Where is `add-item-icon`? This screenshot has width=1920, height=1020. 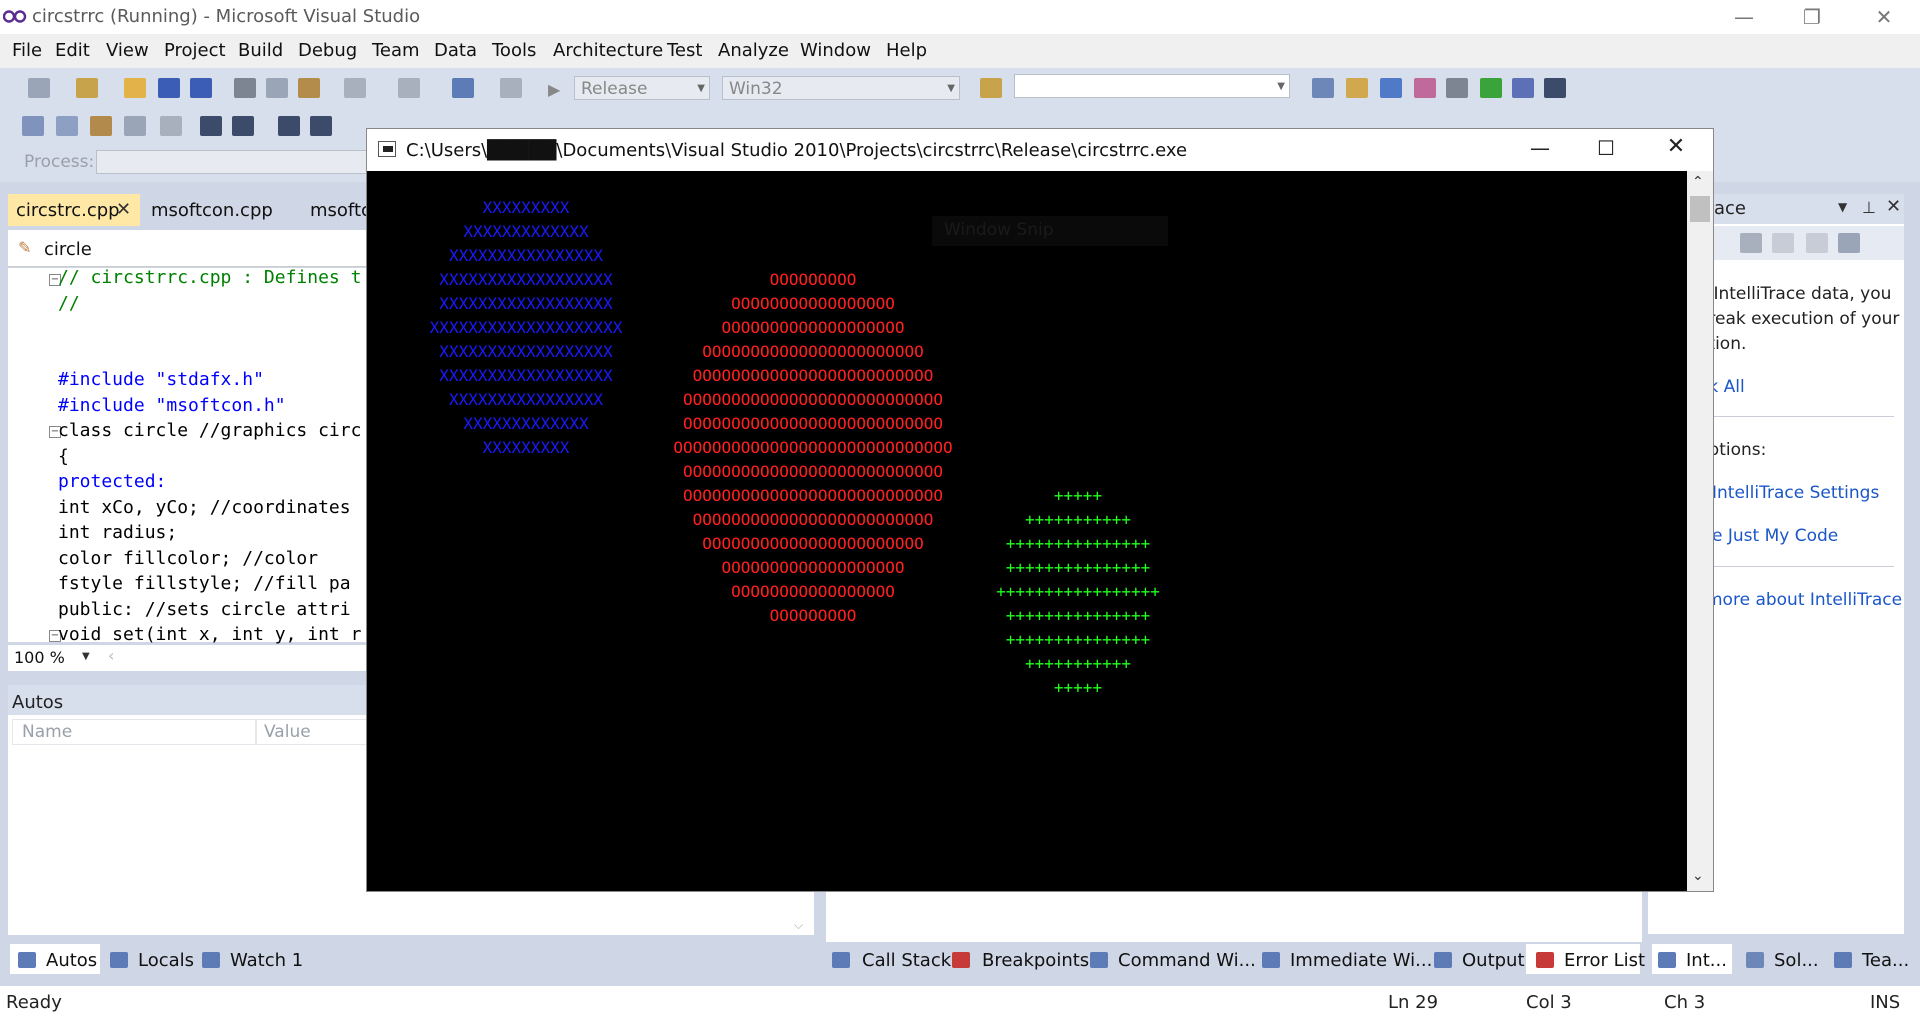
add-item-icon is located at coordinates (87, 88).